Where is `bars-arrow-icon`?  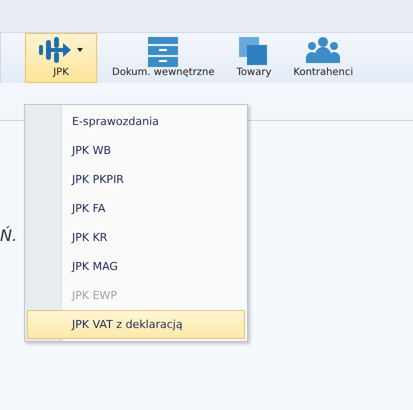
bars-arrow-icon is located at coordinates (56, 50).